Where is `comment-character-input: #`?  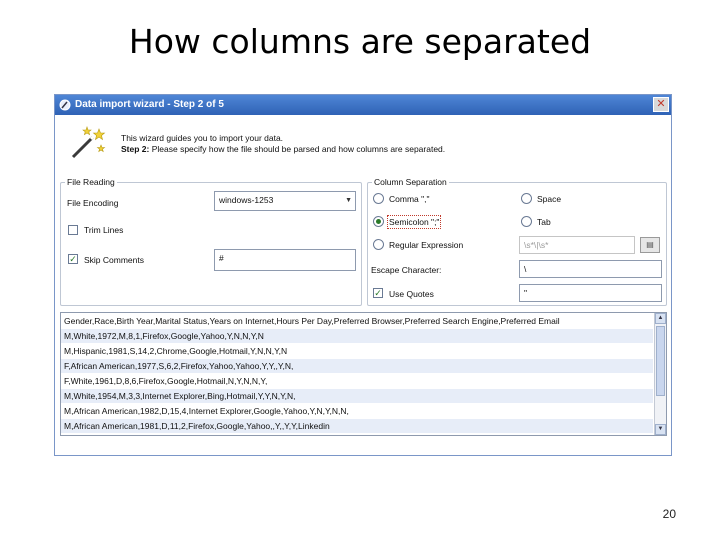 comment-character-input: # is located at coordinates (285, 260).